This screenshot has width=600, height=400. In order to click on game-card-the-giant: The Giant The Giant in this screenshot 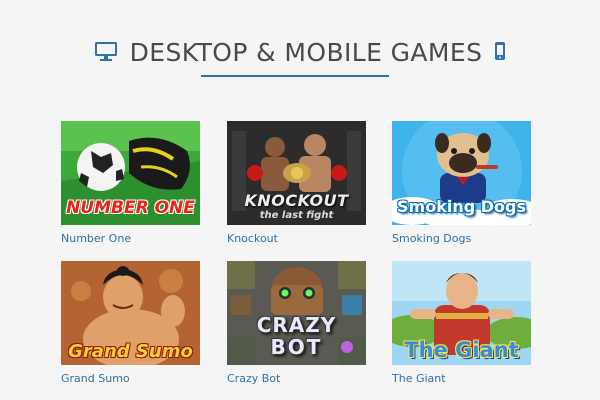, I will do `click(461, 323)`.